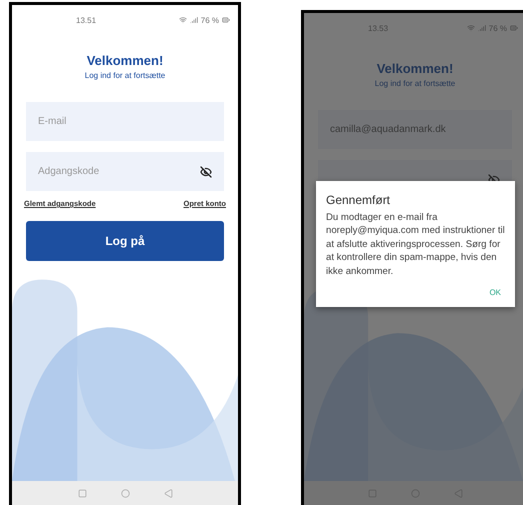  I want to click on dialog-title: Gennemført, so click(359, 200).